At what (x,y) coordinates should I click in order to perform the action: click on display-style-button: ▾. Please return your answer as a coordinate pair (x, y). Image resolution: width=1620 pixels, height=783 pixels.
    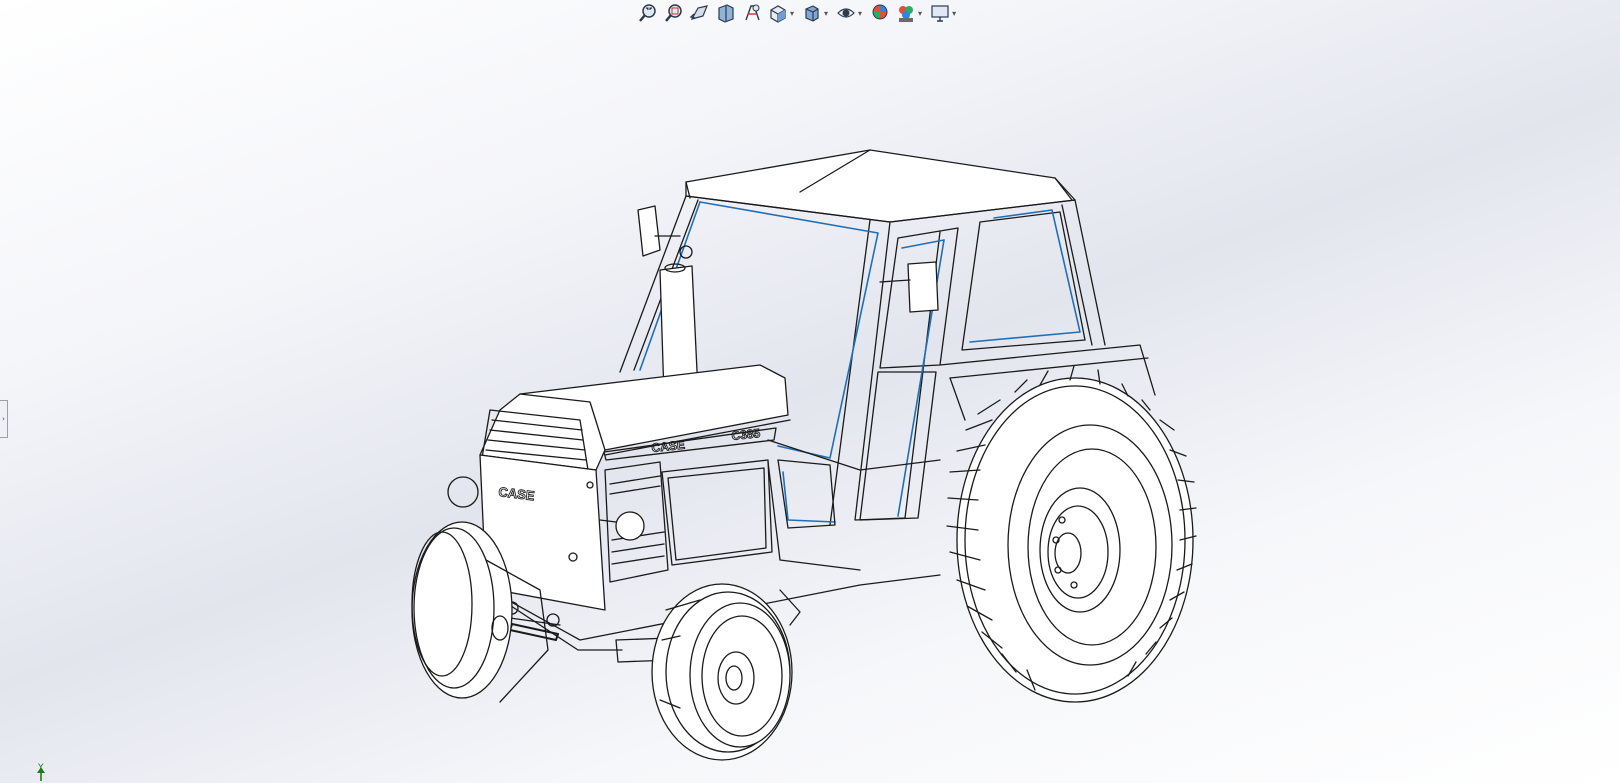
    Looking at the image, I should click on (816, 13).